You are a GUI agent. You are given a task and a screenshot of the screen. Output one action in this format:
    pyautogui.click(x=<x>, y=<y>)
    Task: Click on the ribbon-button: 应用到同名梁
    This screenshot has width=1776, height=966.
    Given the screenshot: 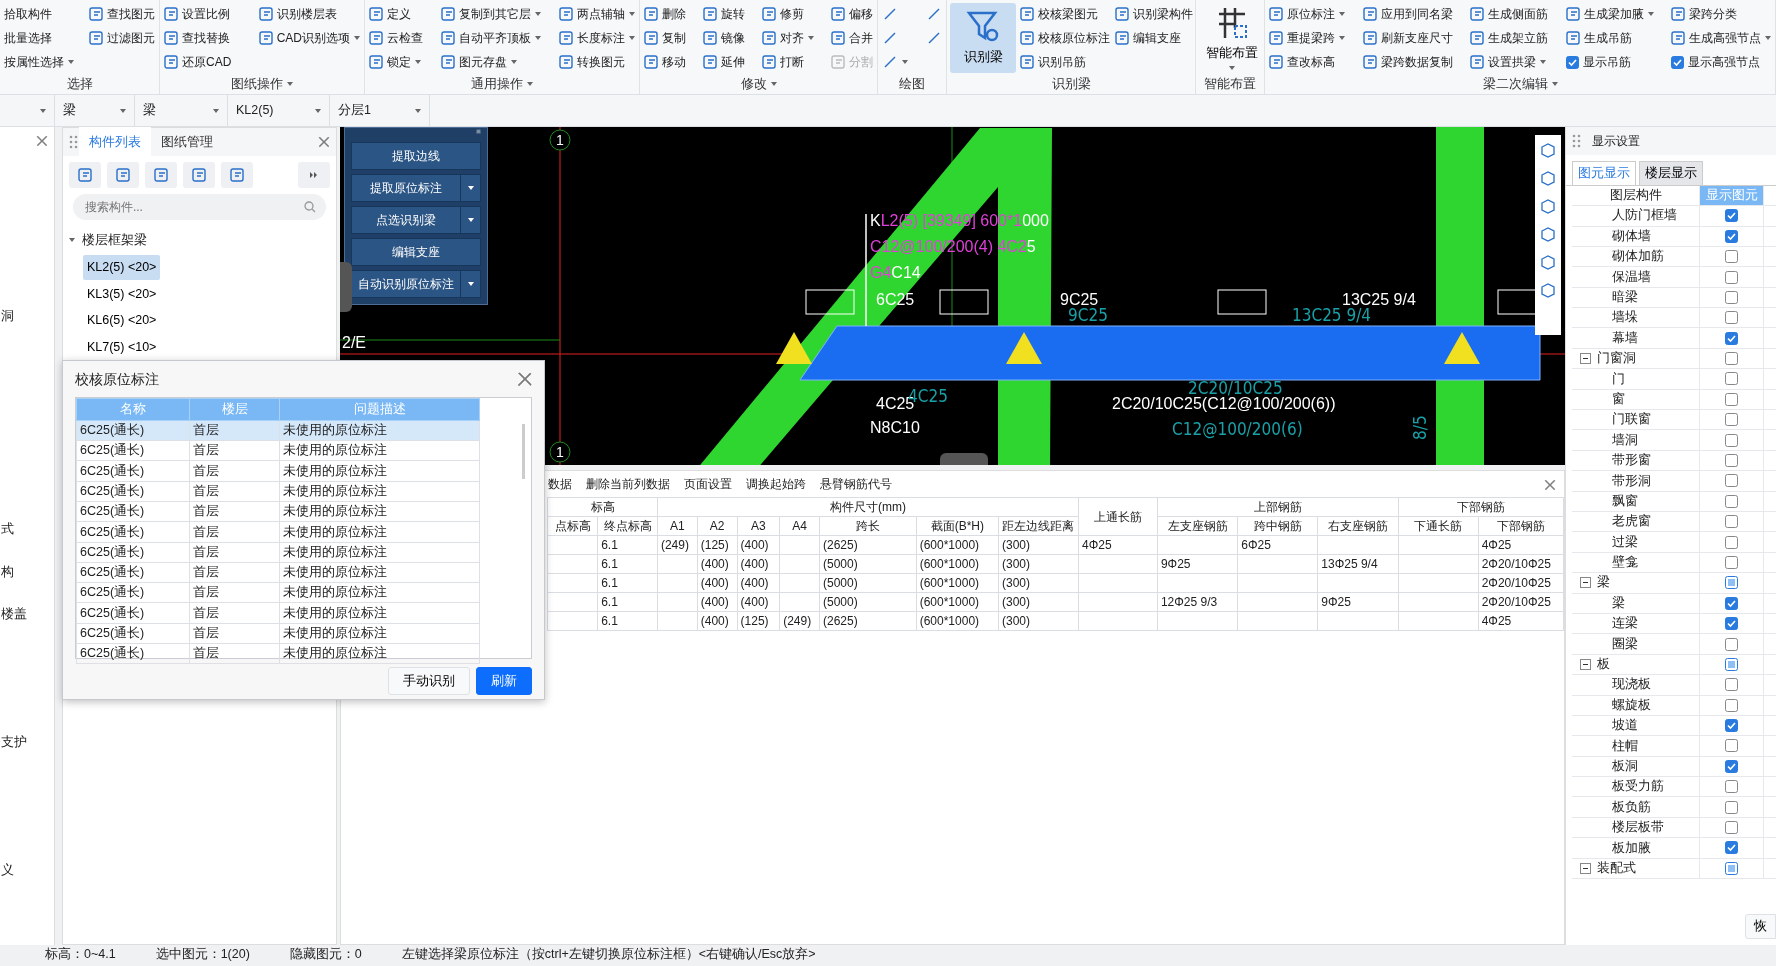 What is the action you would take?
    pyautogui.click(x=1407, y=14)
    